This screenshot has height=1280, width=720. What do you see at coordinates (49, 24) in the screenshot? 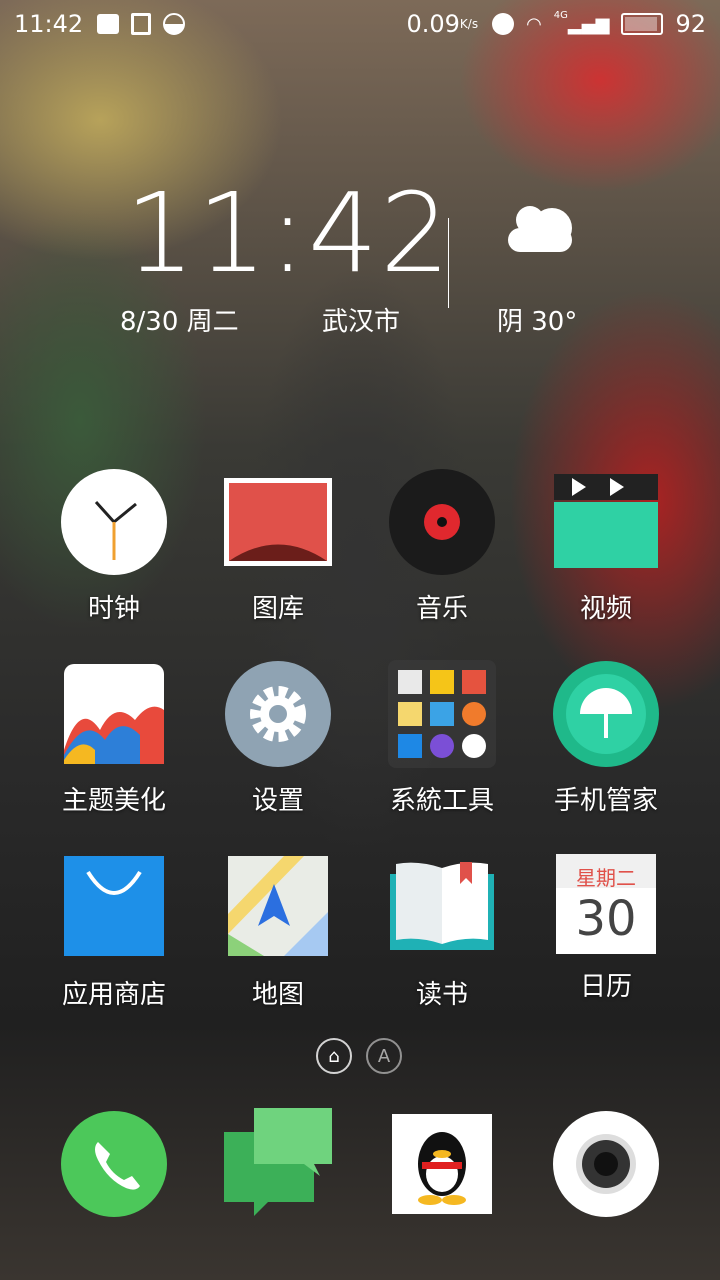
I see `status-time: 11:42` at bounding box center [49, 24].